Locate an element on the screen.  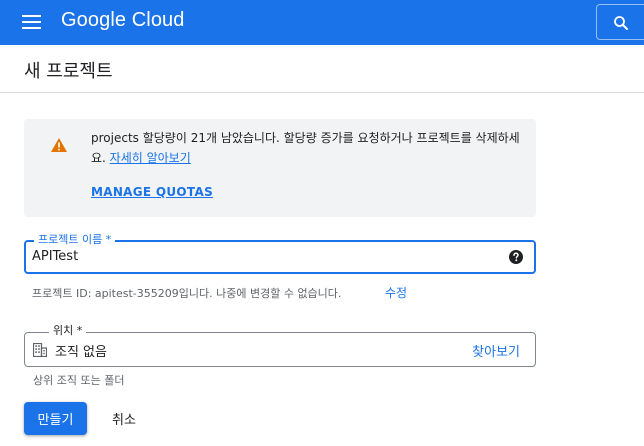
search-icon is located at coordinates (621, 23).